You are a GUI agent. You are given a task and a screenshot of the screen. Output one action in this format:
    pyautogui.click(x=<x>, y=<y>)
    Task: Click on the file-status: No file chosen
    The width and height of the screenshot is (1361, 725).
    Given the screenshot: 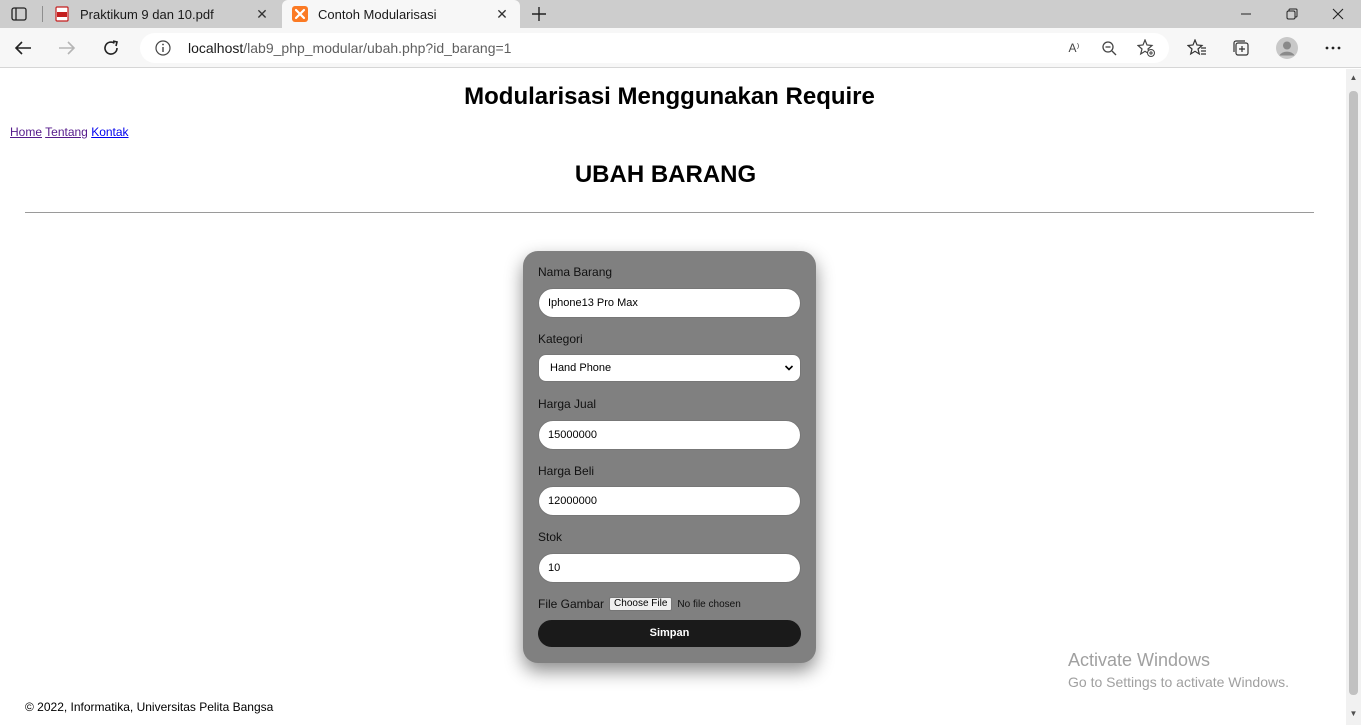 What is the action you would take?
    pyautogui.click(x=709, y=604)
    